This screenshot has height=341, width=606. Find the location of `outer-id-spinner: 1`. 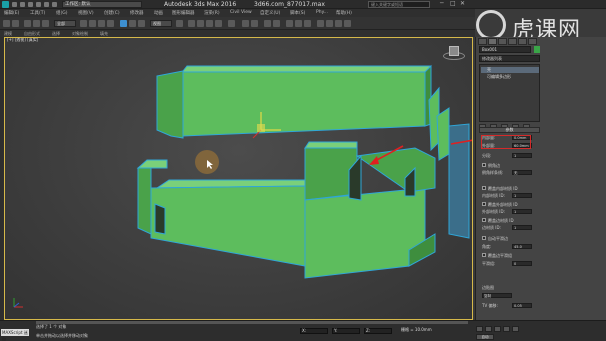

outer-id-spinner: 1 is located at coordinates (522, 211).